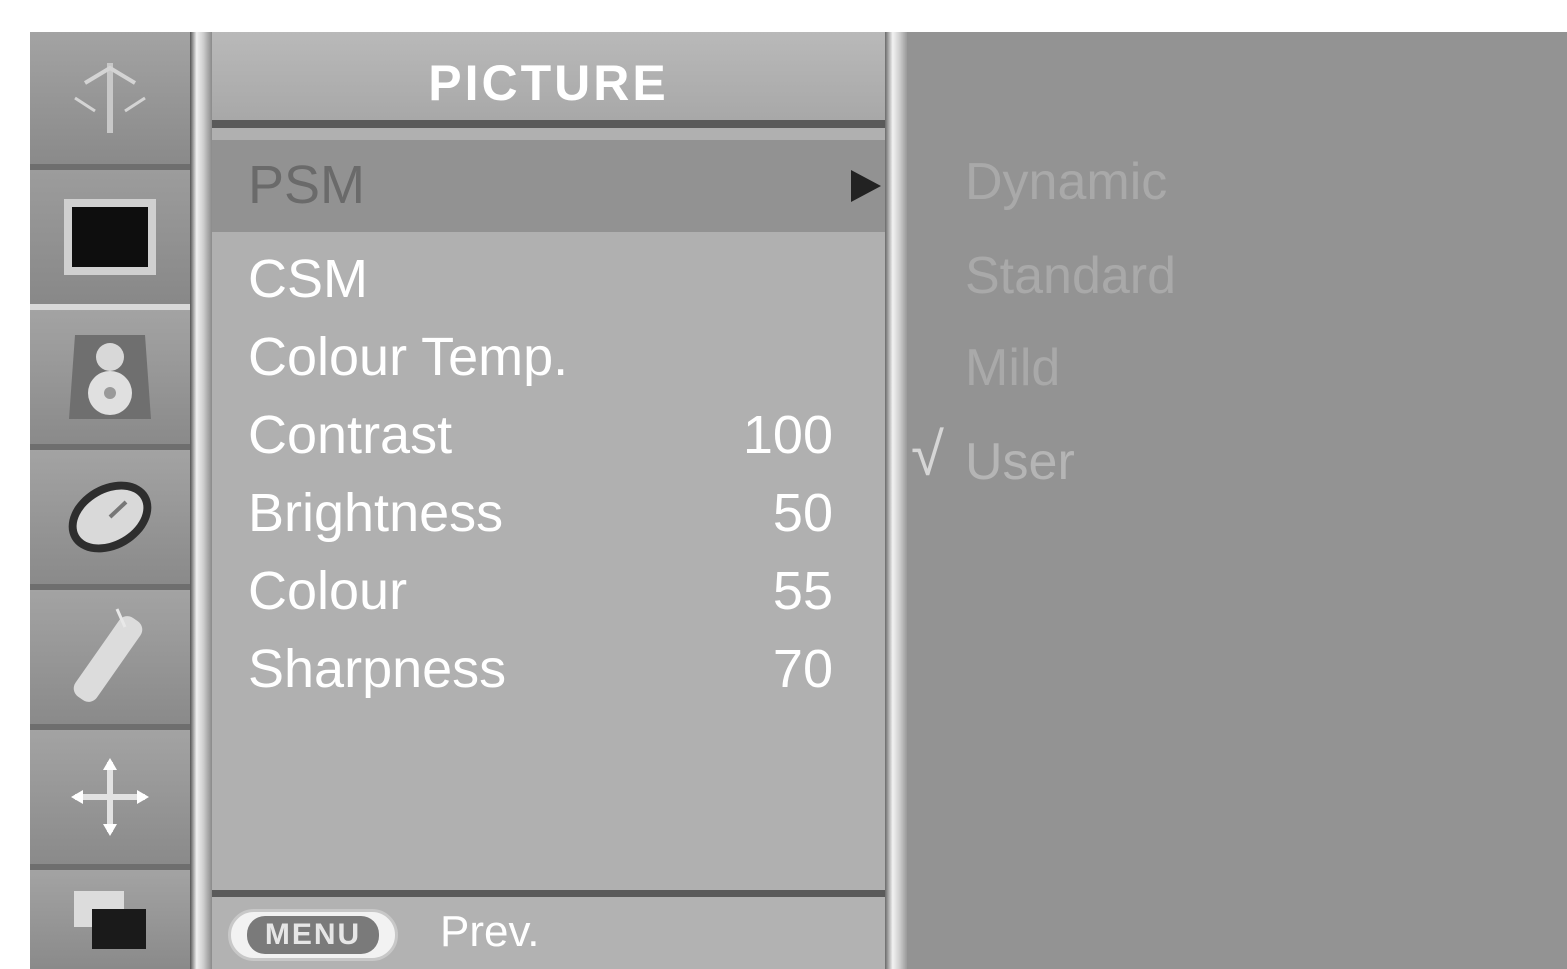 Image resolution: width=1567 pixels, height=969 pixels. I want to click on special-remote-icon, so click(108, 655).